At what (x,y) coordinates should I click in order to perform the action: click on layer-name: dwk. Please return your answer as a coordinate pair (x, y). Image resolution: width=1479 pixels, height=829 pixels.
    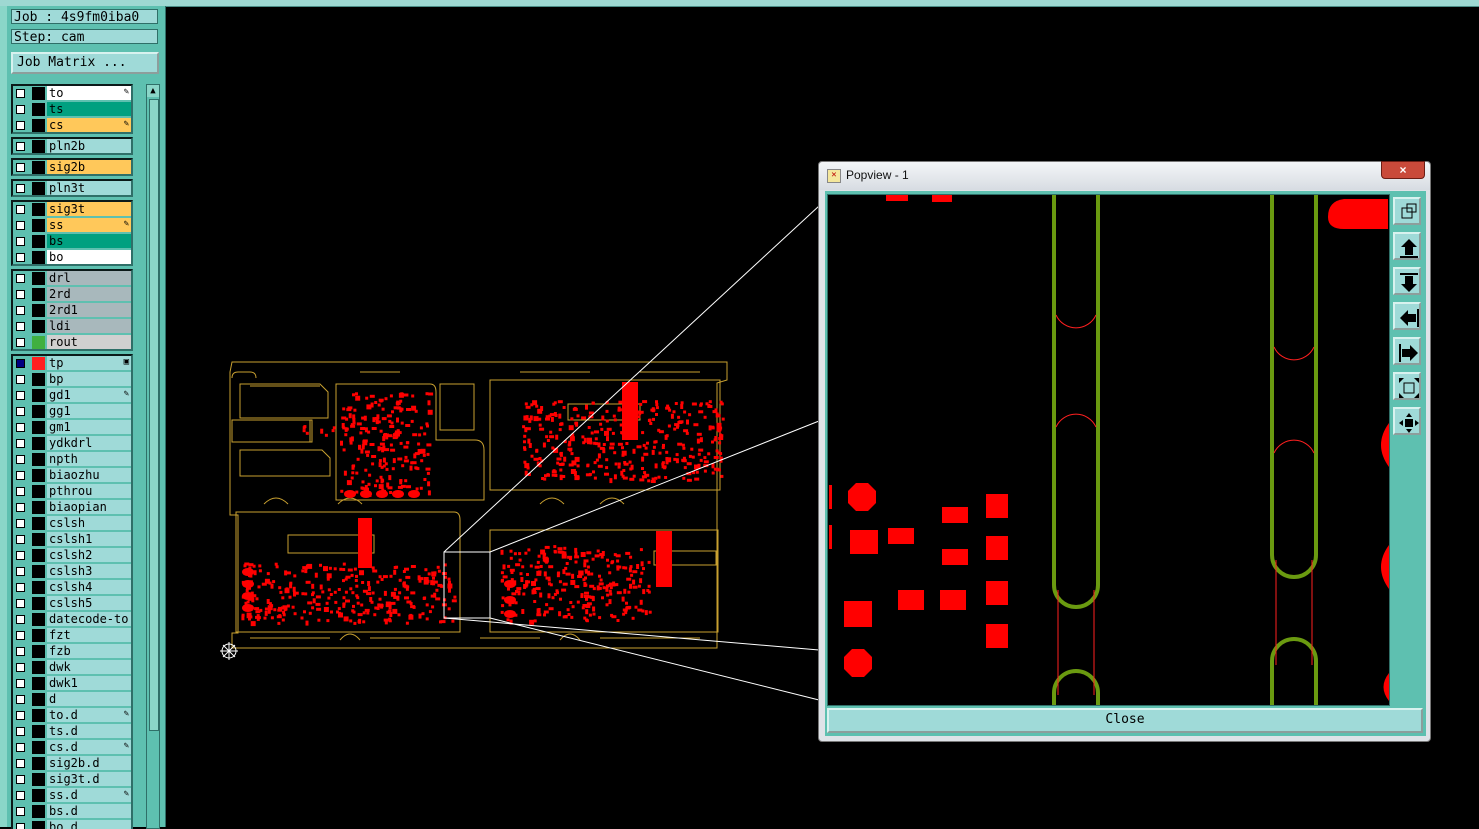
    Looking at the image, I should click on (89, 667).